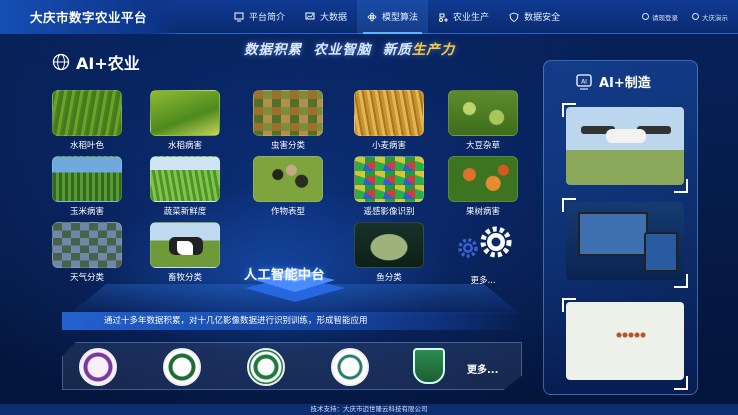 The height and width of the screenshot is (415, 738). What do you see at coordinates (350, 367) in the screenshot?
I see `partner-logo-institute` at bounding box center [350, 367].